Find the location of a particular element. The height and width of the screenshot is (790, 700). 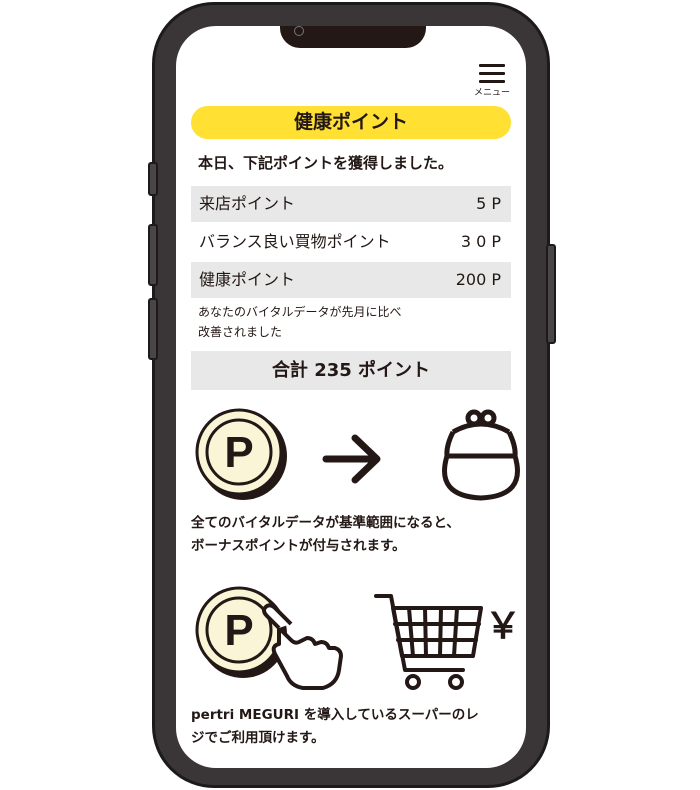

footer-line: ジでご利用頂けます。 is located at coordinates (258, 738).